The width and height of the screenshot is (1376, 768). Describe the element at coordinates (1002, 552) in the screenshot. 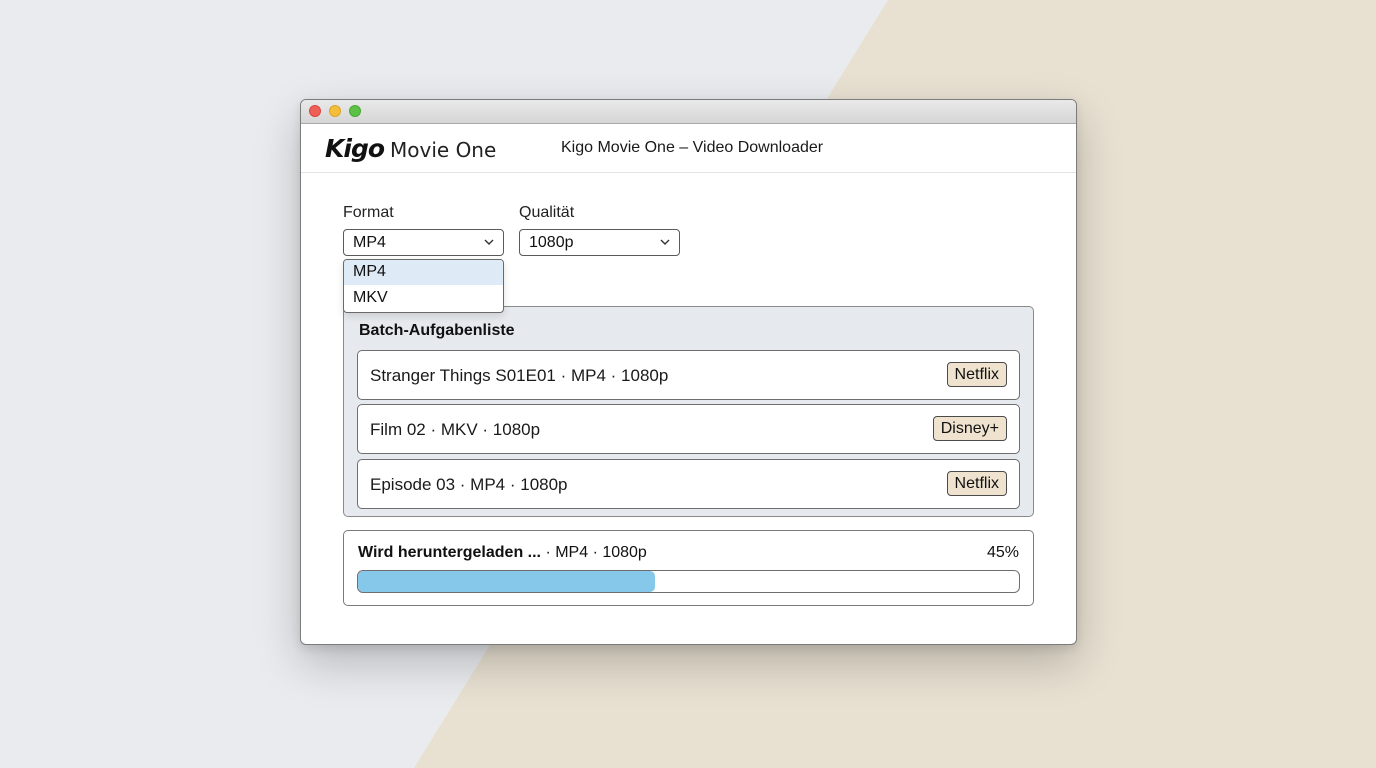

I see `progress-percent: 45%` at that location.